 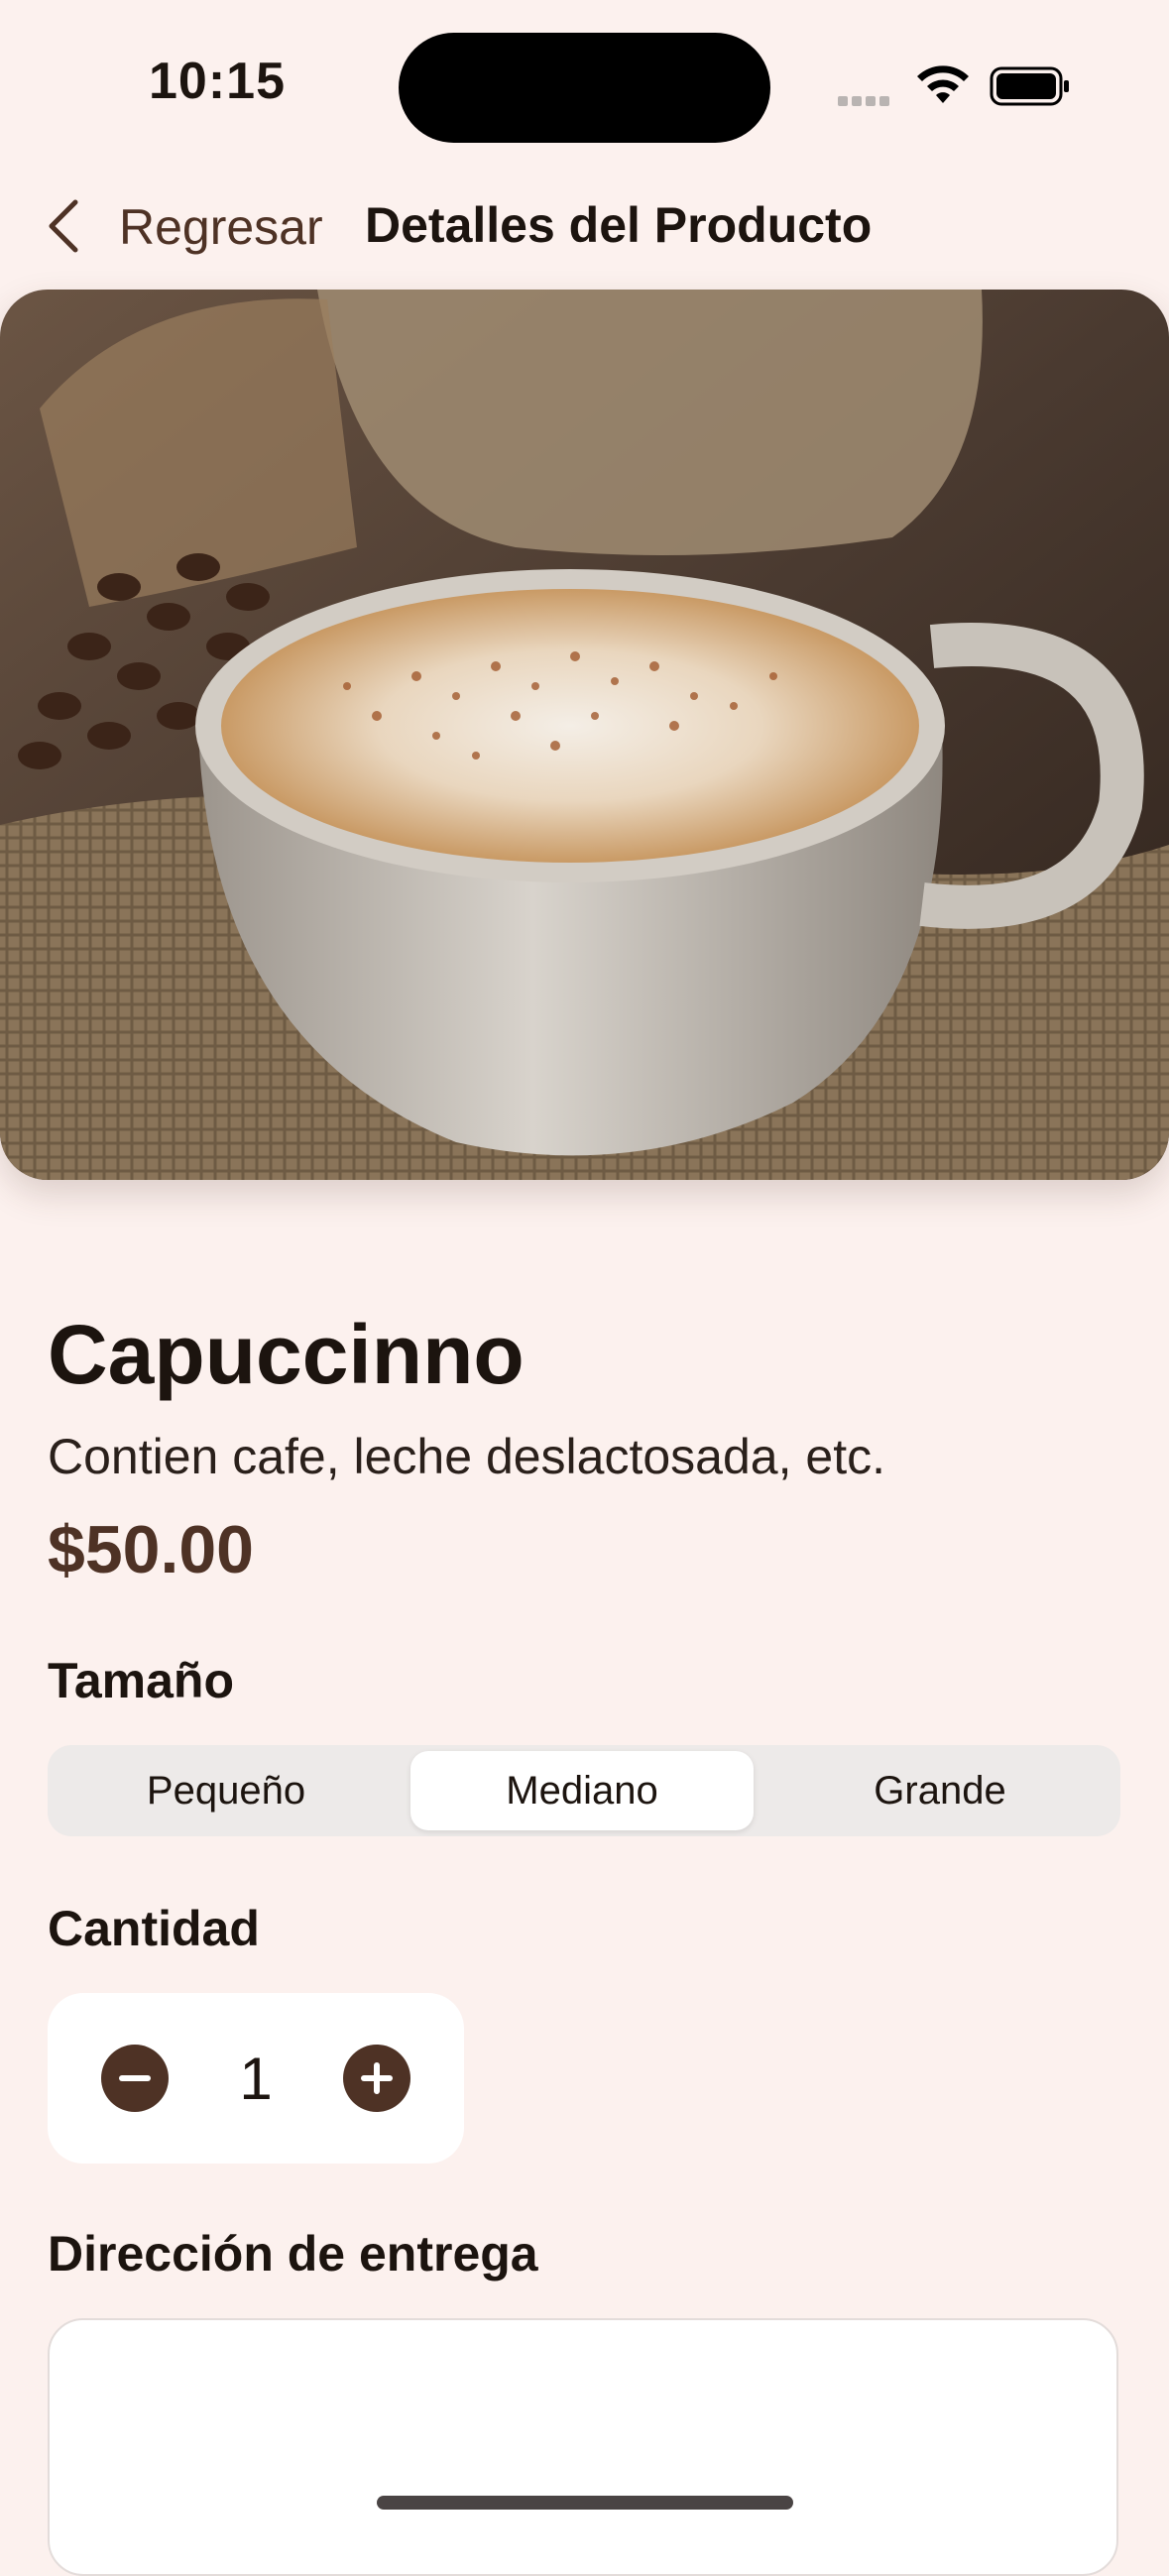 I want to click on quantity-stepper: 1, so click(x=256, y=2079).